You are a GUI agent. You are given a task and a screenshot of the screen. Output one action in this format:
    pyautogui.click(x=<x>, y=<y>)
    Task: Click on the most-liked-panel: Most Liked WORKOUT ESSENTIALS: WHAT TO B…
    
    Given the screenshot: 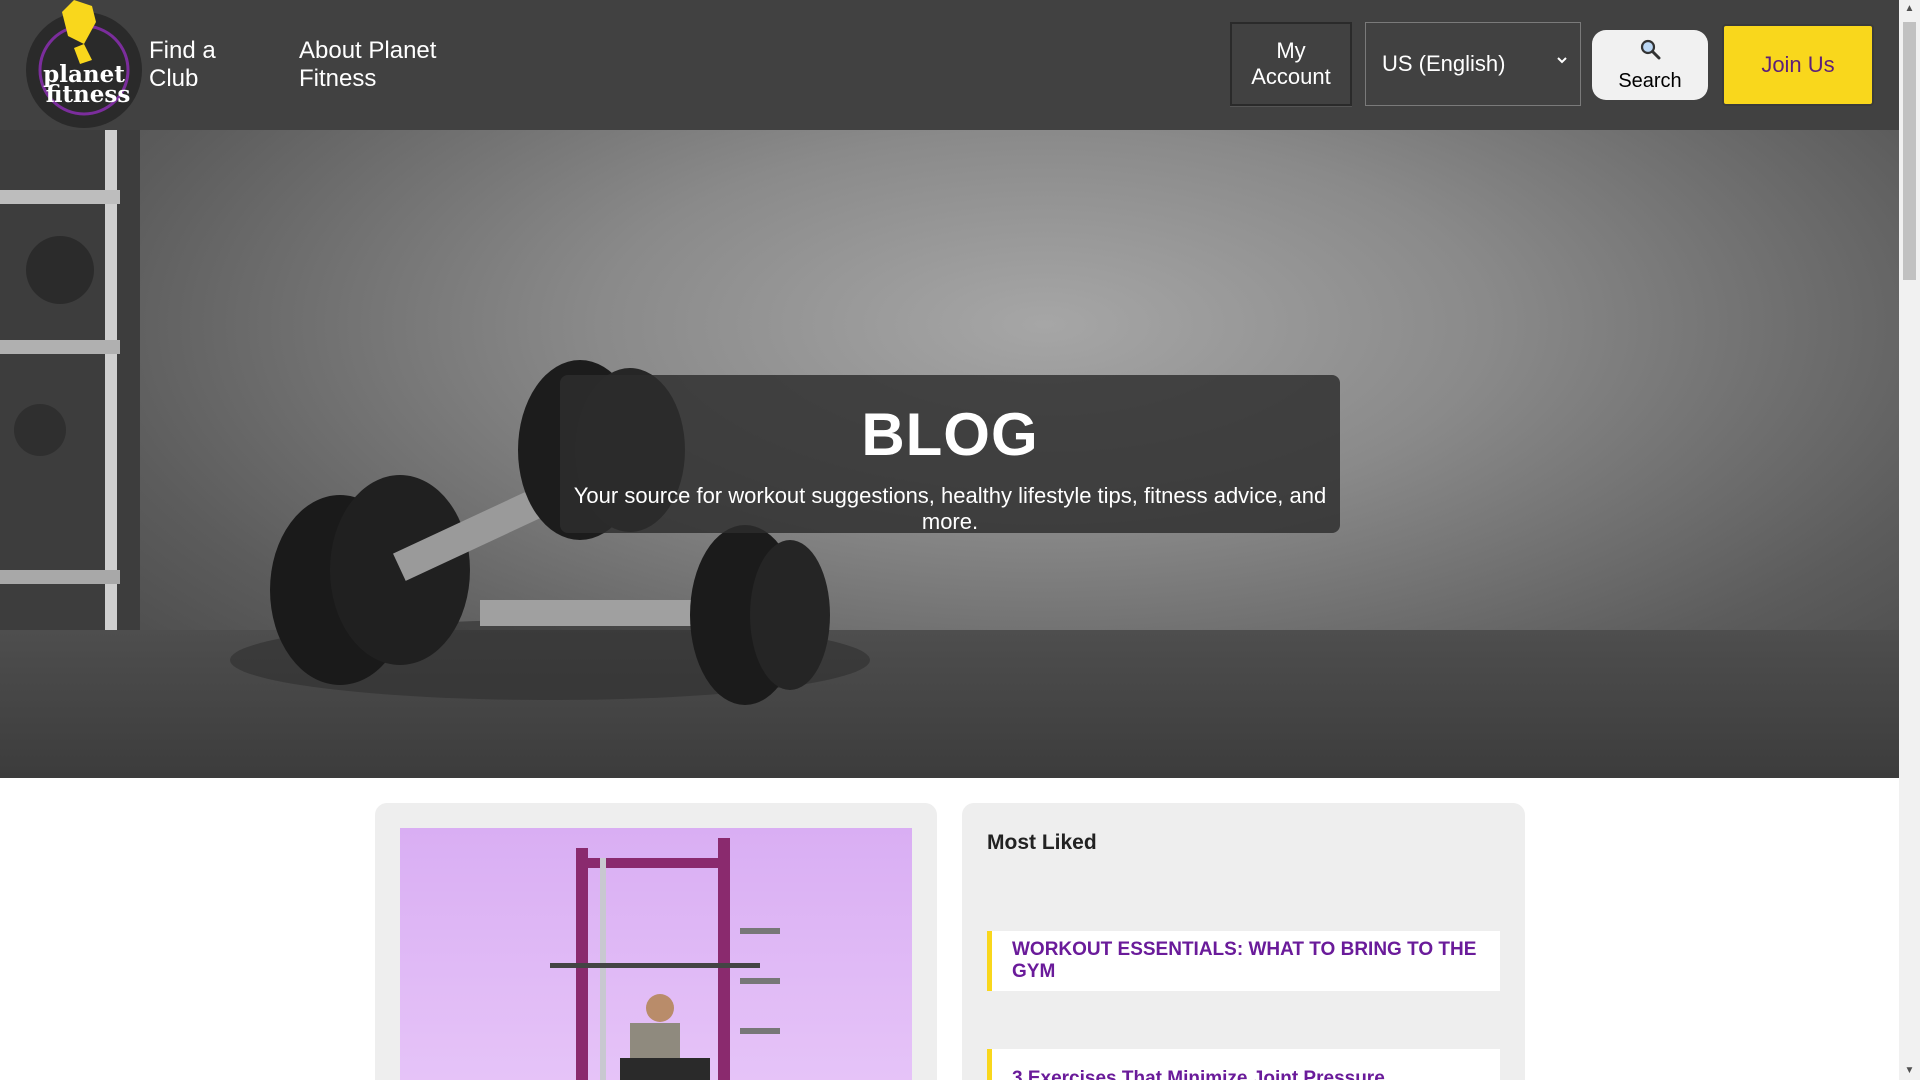 What is the action you would take?
    pyautogui.click(x=1243, y=941)
    